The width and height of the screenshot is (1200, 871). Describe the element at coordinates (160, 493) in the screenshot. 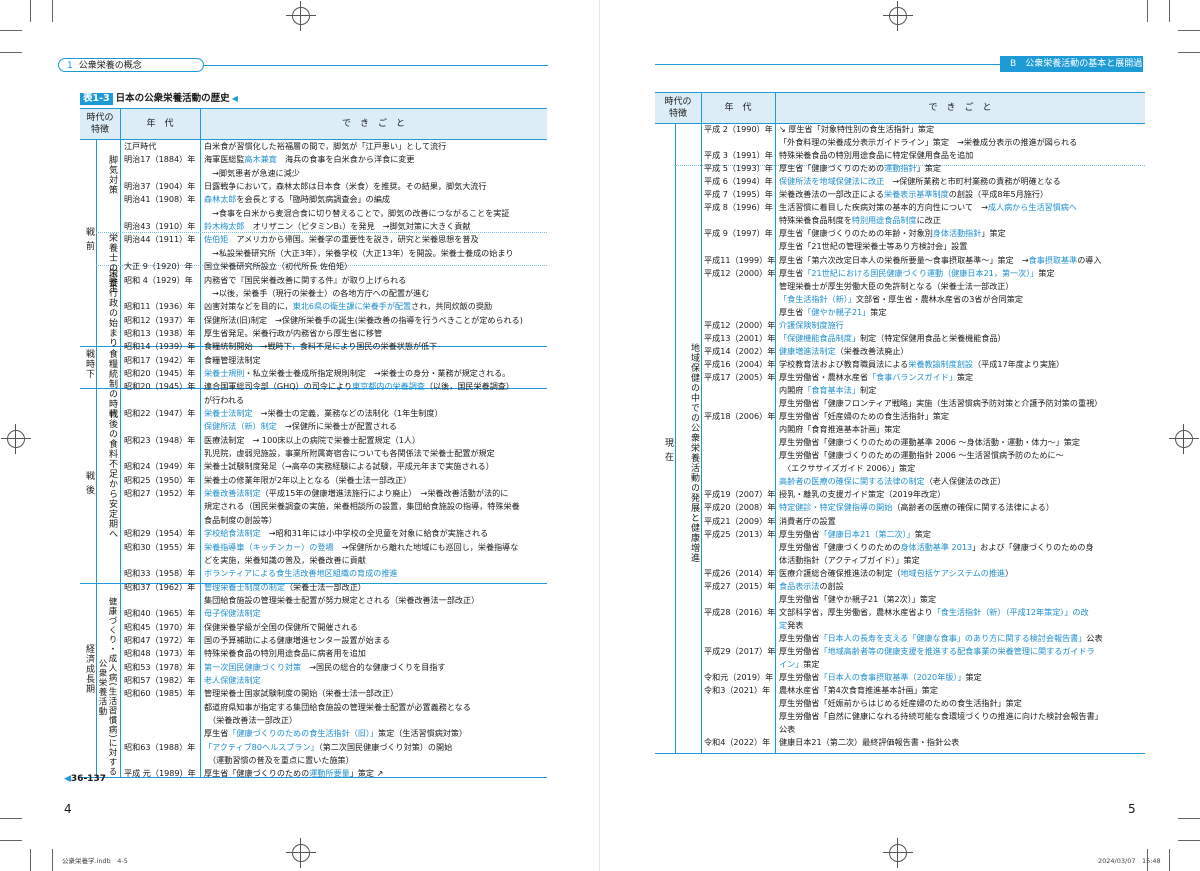

I see `year-cell: 昭和27（1952）年` at that location.